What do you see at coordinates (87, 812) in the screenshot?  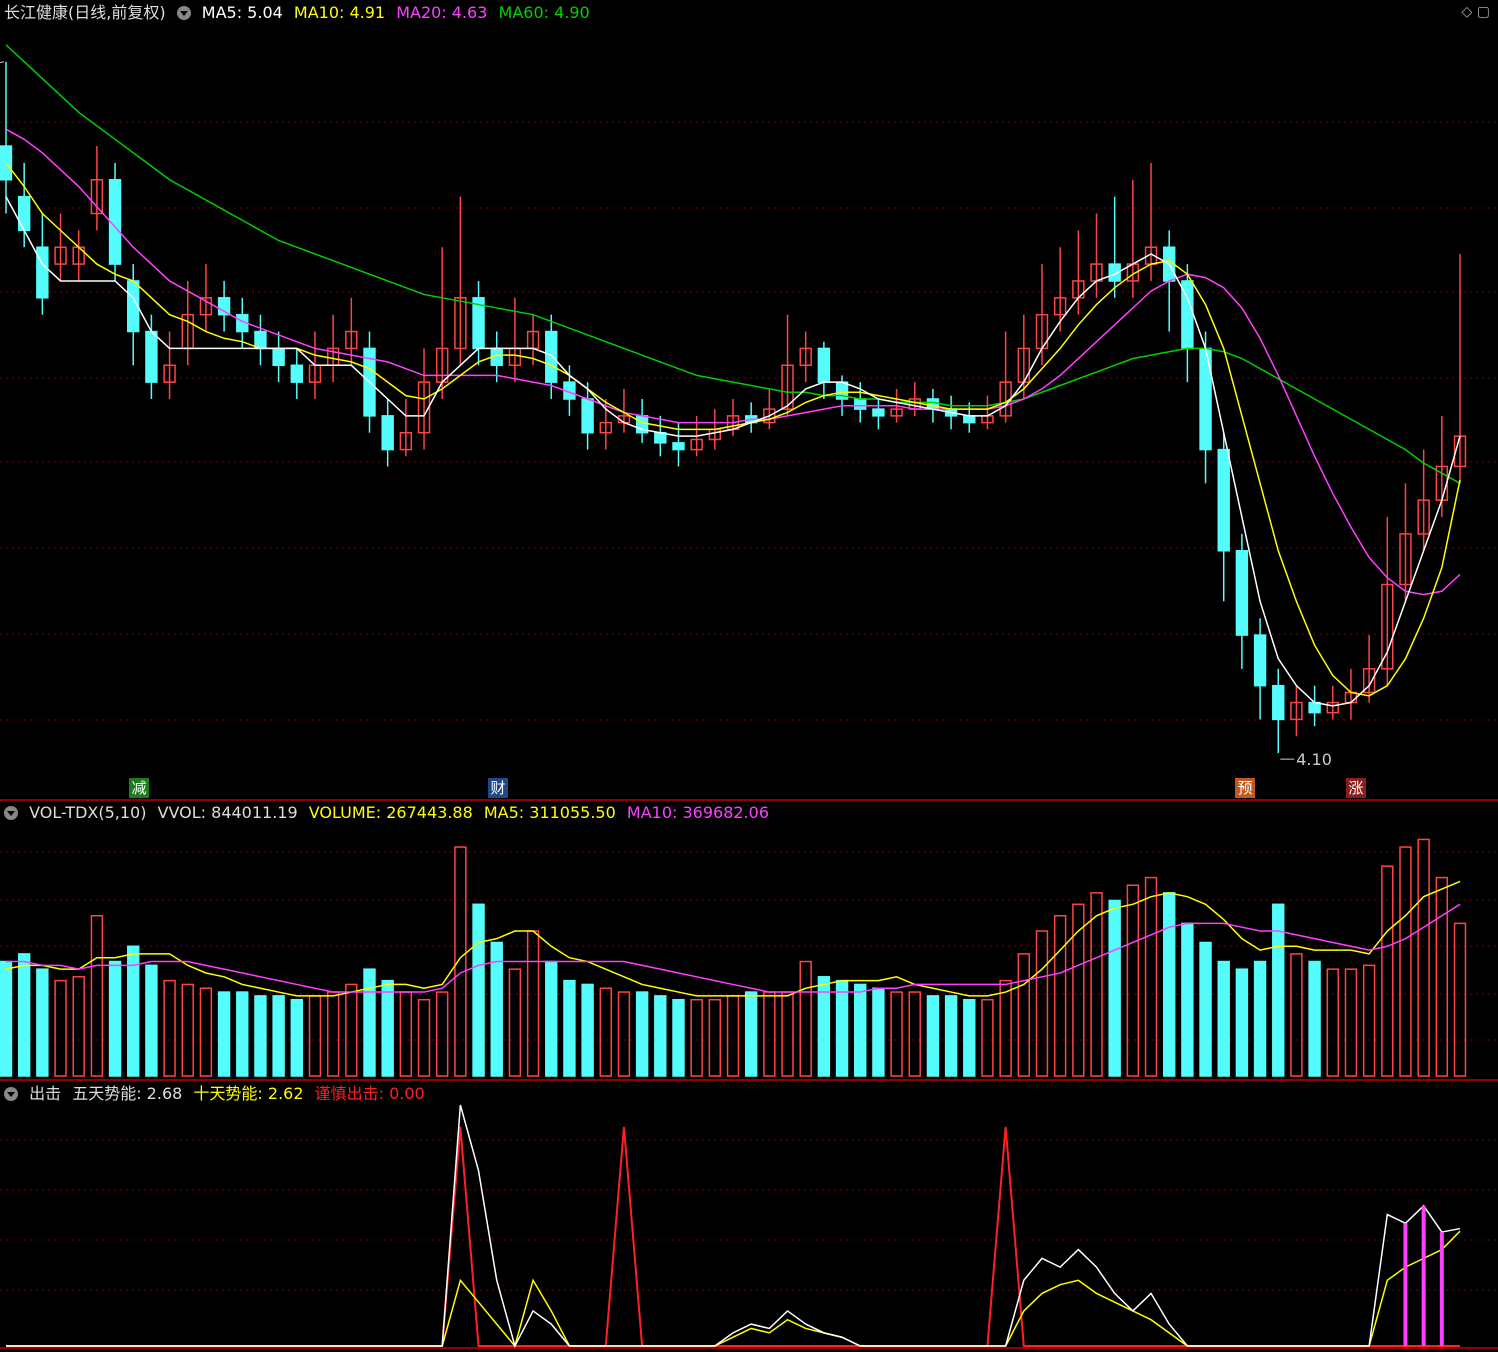 I see `vol-title: VOL-TDX(5,10)` at bounding box center [87, 812].